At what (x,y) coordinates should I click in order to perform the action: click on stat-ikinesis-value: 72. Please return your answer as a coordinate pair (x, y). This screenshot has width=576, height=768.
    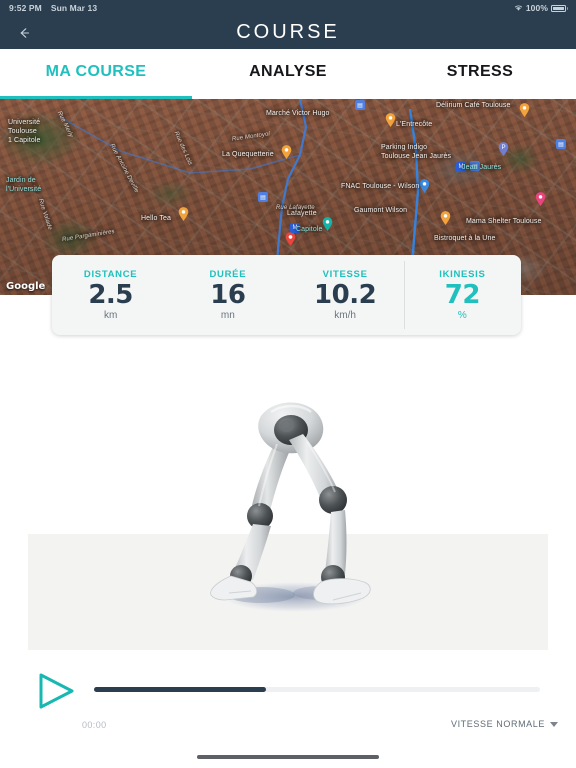
    Looking at the image, I should click on (462, 294).